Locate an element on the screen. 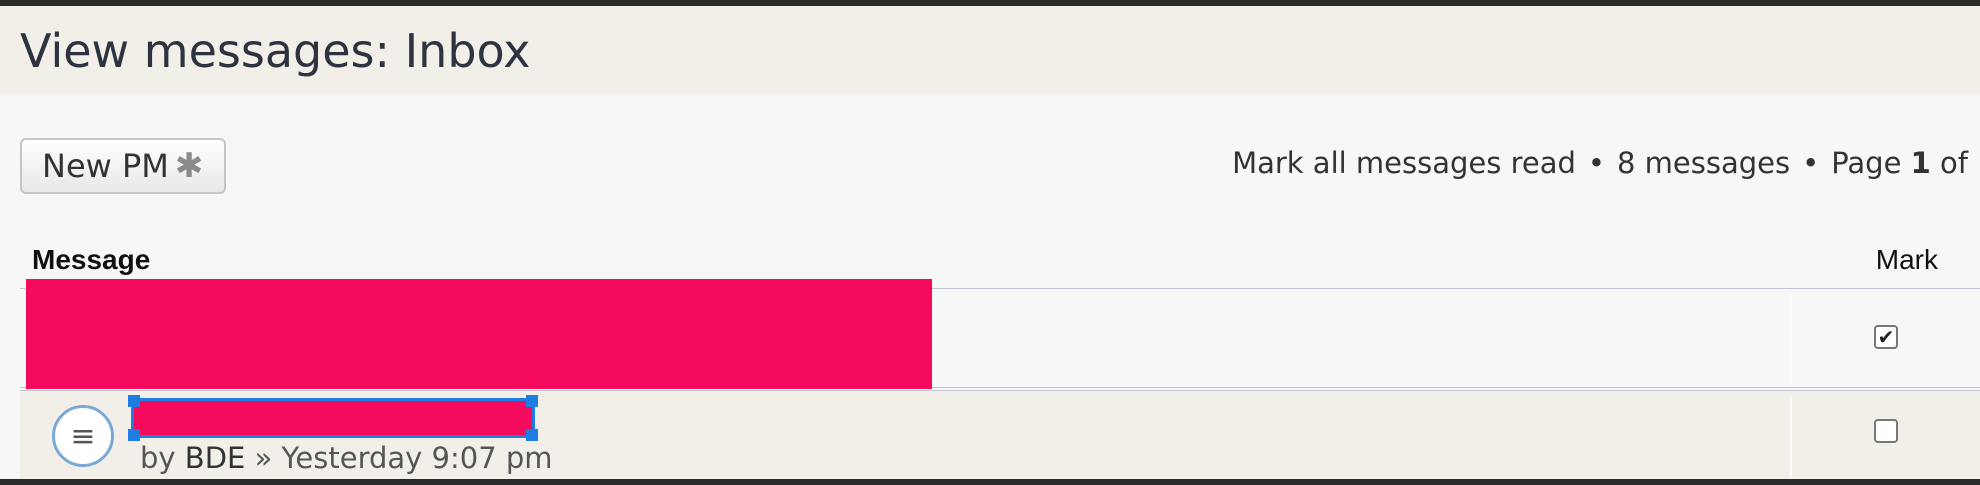 The height and width of the screenshot is (485, 1980). message-read-icon: ≡ is located at coordinates (83, 436).